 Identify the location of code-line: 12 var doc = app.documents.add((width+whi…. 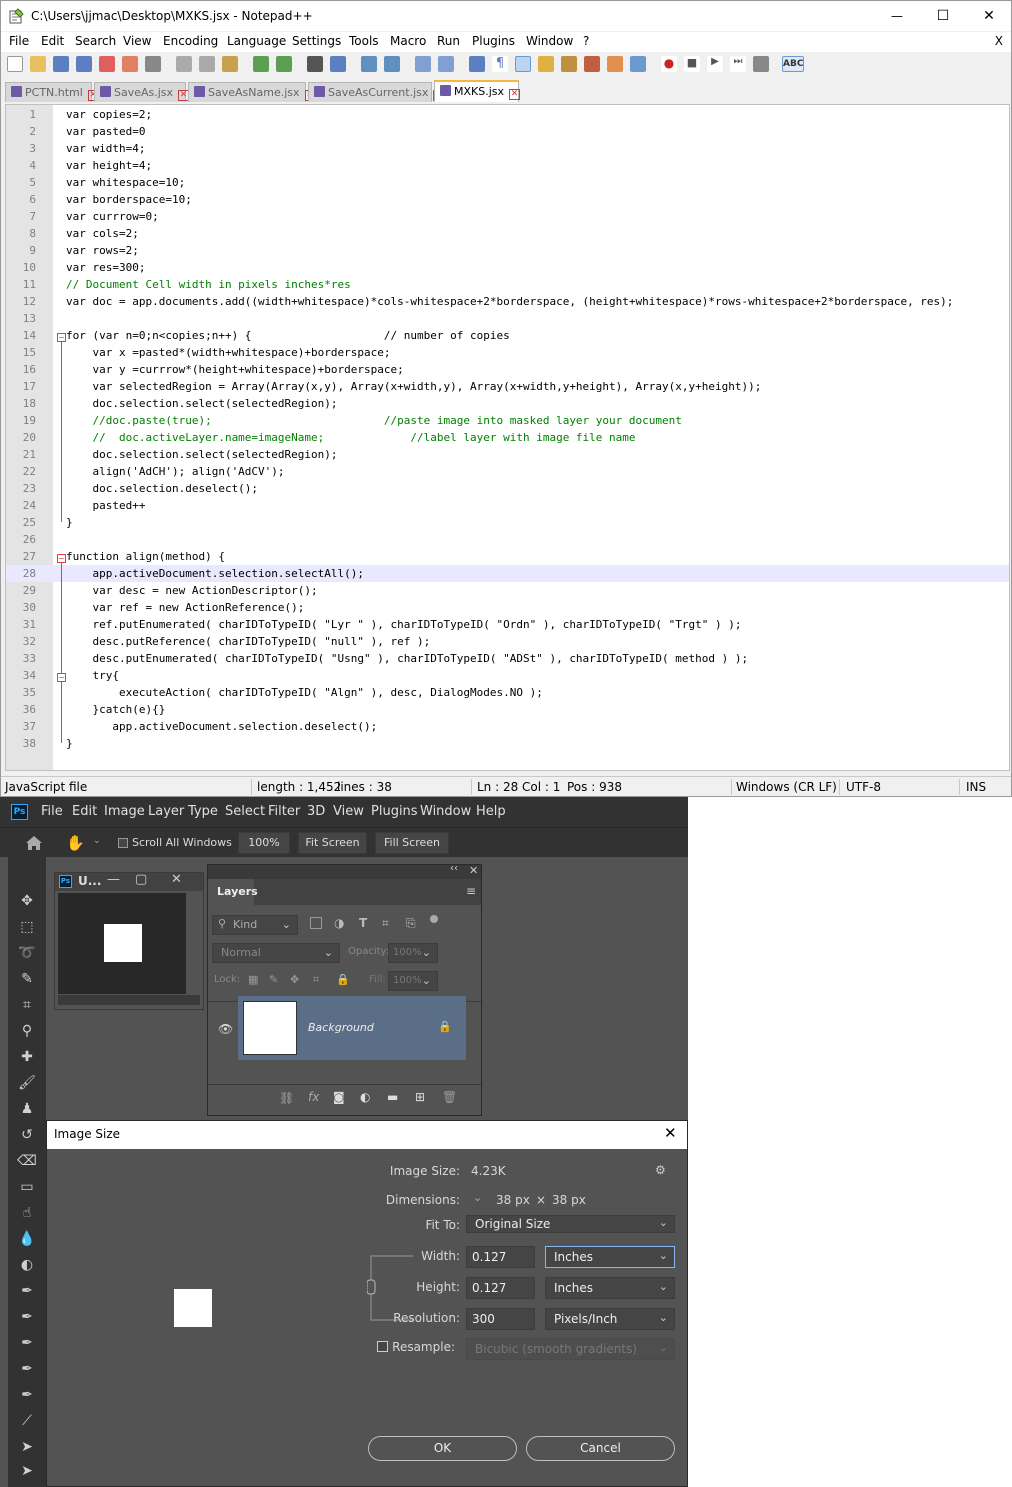
(507, 301).